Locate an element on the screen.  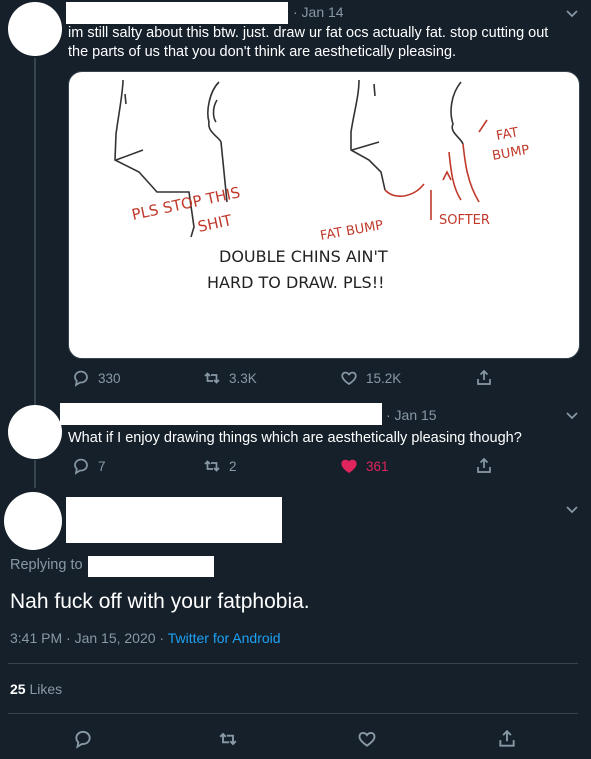
retweet-button: 3.3K is located at coordinates (230, 378).